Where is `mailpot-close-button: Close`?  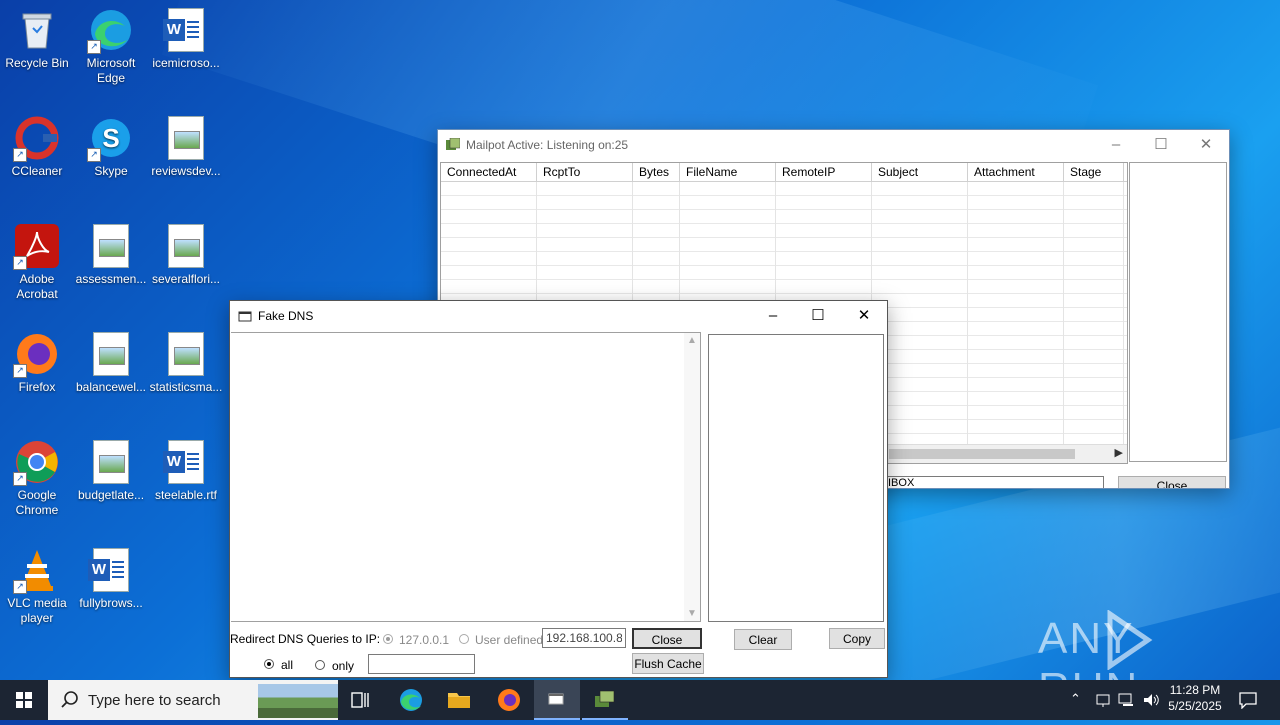
mailpot-close-button: Close is located at coordinates (1172, 482).